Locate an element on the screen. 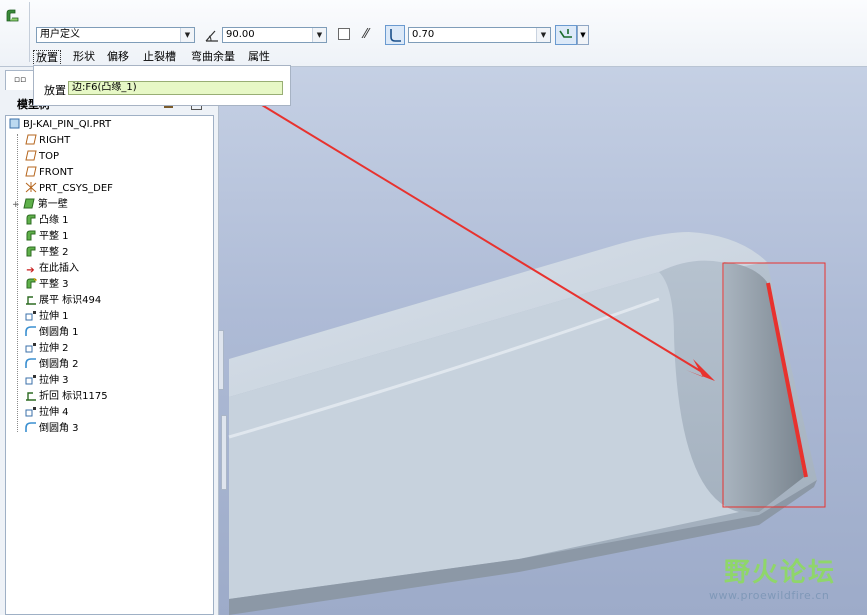 The width and height of the screenshot is (867, 615). tree-item-front: FRONT is located at coordinates (48, 173).